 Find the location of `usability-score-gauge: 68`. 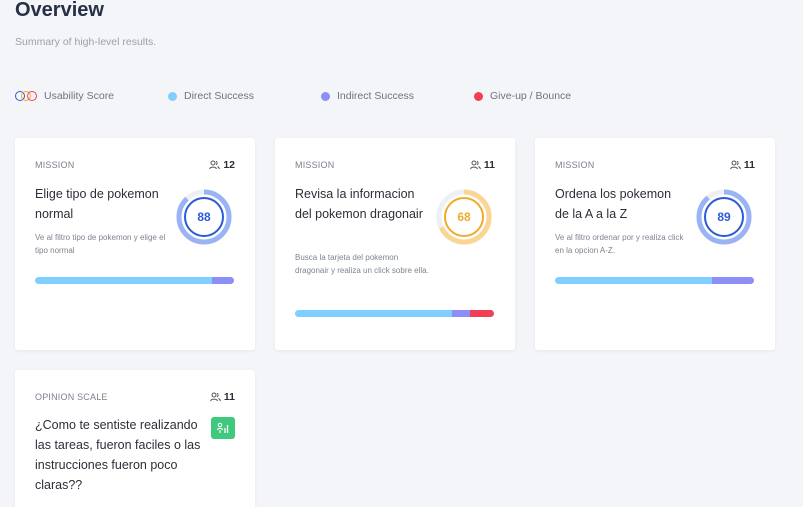

usability-score-gauge: 68 is located at coordinates (464, 217).